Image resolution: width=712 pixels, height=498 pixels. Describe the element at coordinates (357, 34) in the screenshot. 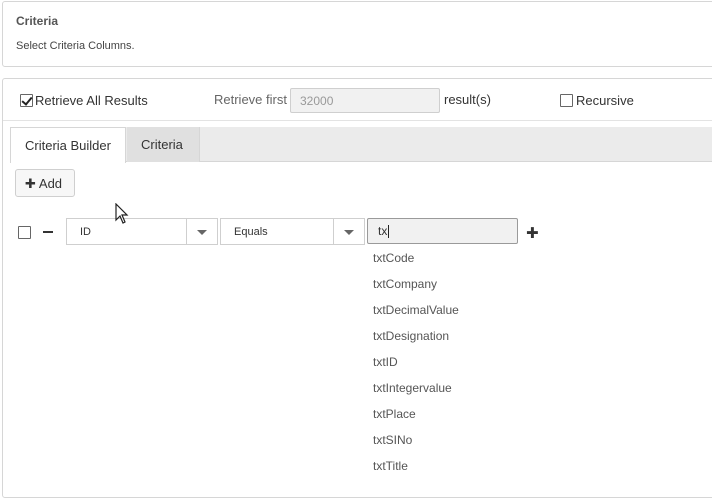

I see `criteria-header-panel: Criteria Select Criteria Columns.` at that location.